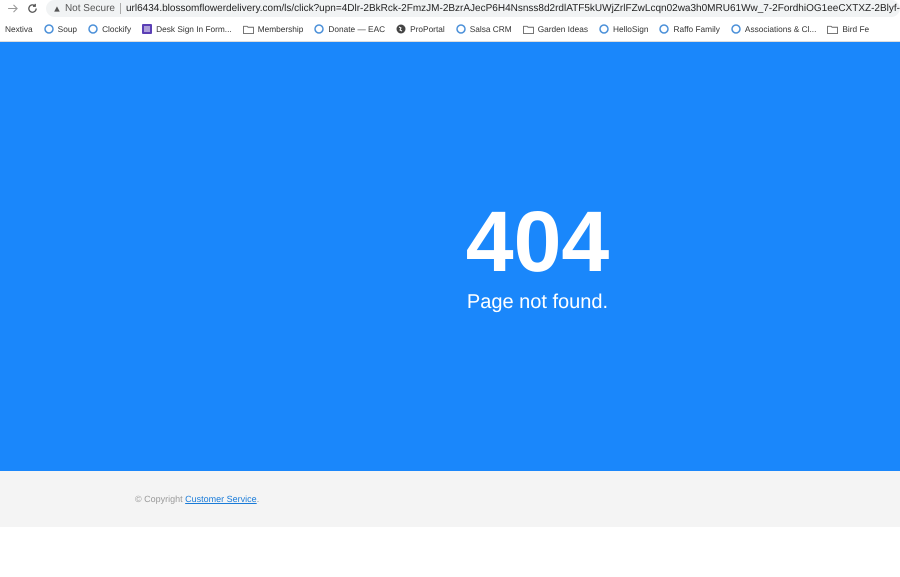 Image resolution: width=900 pixels, height=577 pixels. Describe the element at coordinates (19, 29) in the screenshot. I see `bookmark-link: Nextiva` at that location.